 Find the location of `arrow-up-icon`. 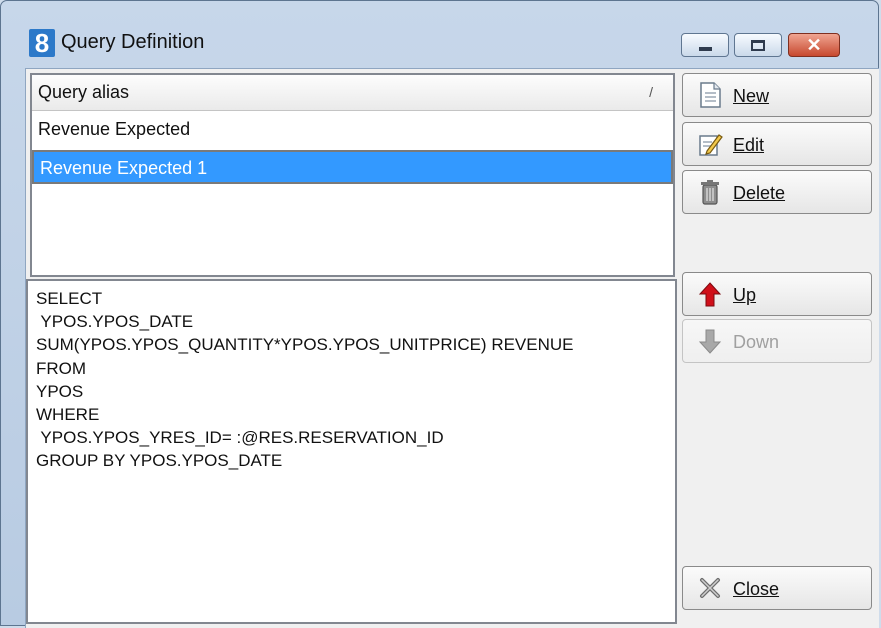

arrow-up-icon is located at coordinates (710, 294).